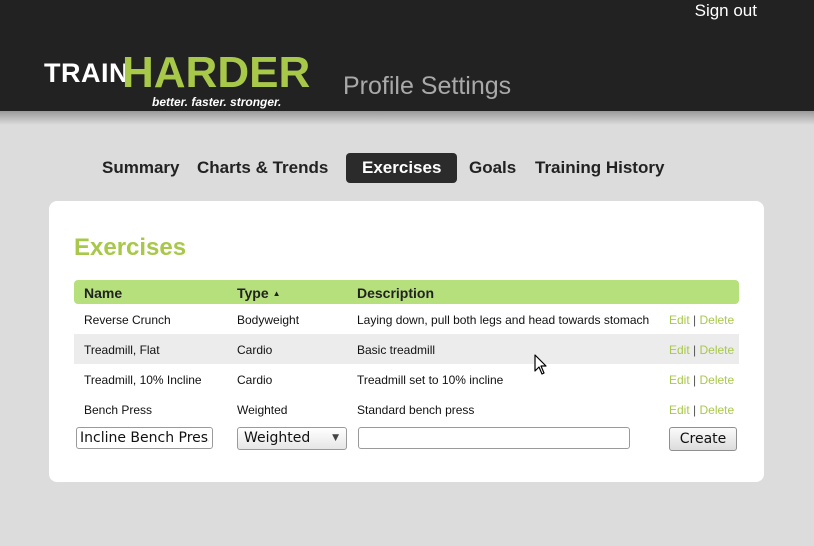  What do you see at coordinates (122, 350) in the screenshot?
I see `row-name: Treadmill, Flat` at bounding box center [122, 350].